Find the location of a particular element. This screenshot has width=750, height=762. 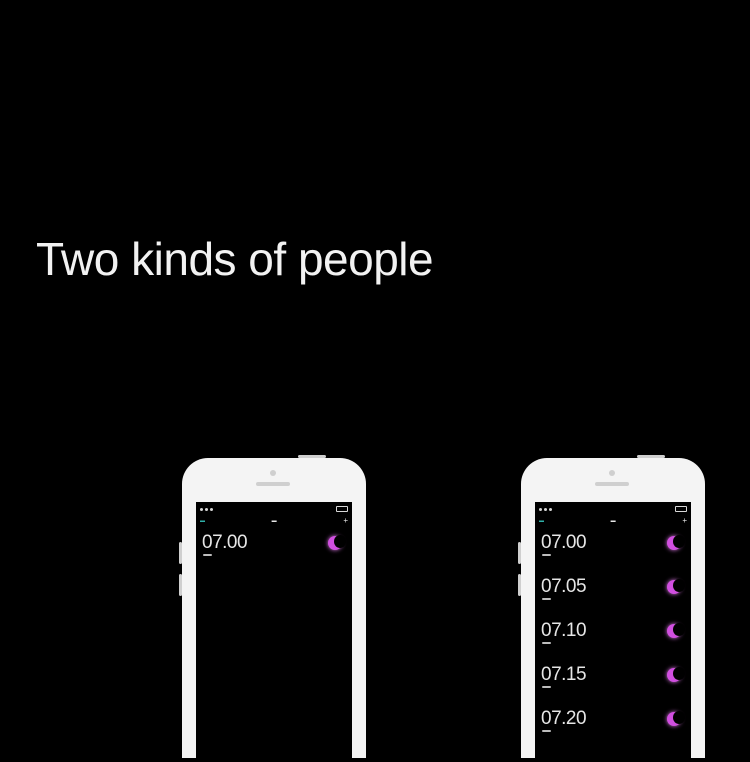

phone-left: ▬ ▬ + 07.00 is located at coordinates (272, 608).